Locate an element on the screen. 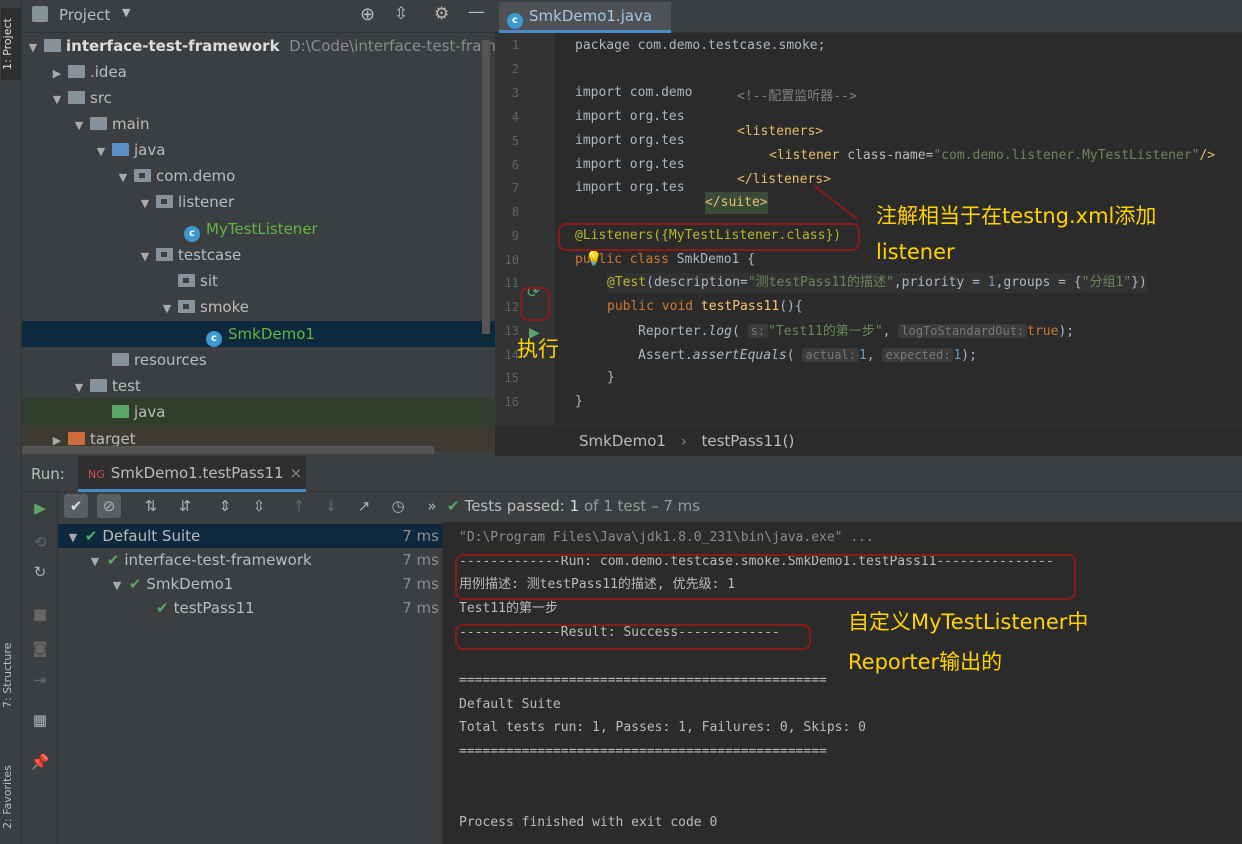  gear-icon: ⚙ is located at coordinates (441, 14).